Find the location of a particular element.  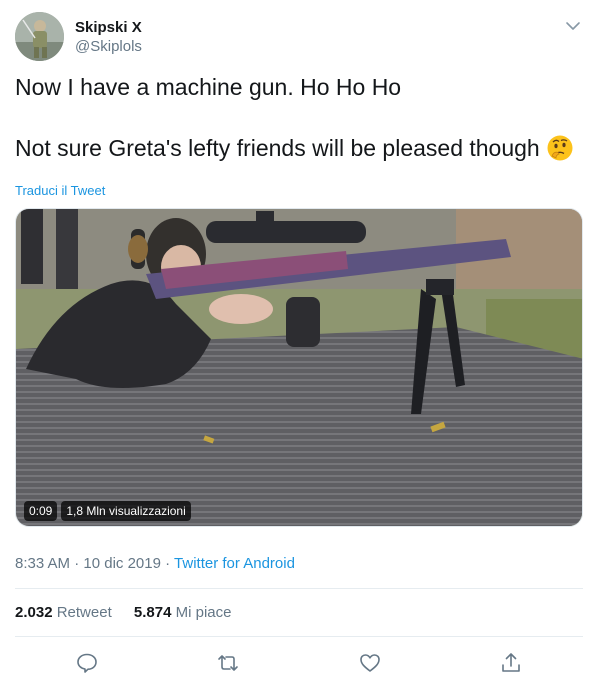

likes-label: Mi piace is located at coordinates (203, 612).